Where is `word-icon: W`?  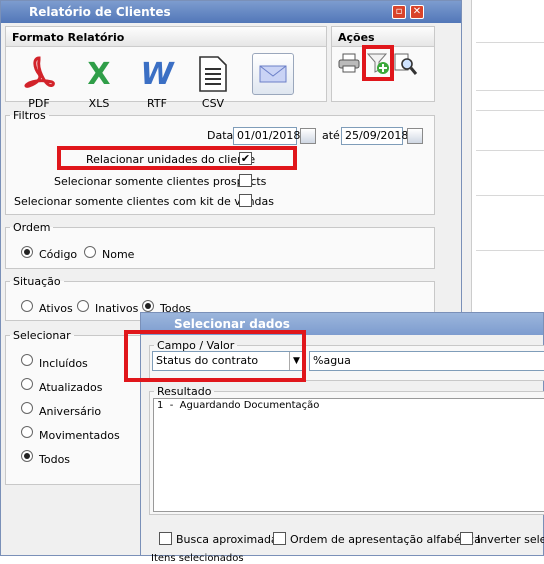 word-icon: W is located at coordinates (157, 74).